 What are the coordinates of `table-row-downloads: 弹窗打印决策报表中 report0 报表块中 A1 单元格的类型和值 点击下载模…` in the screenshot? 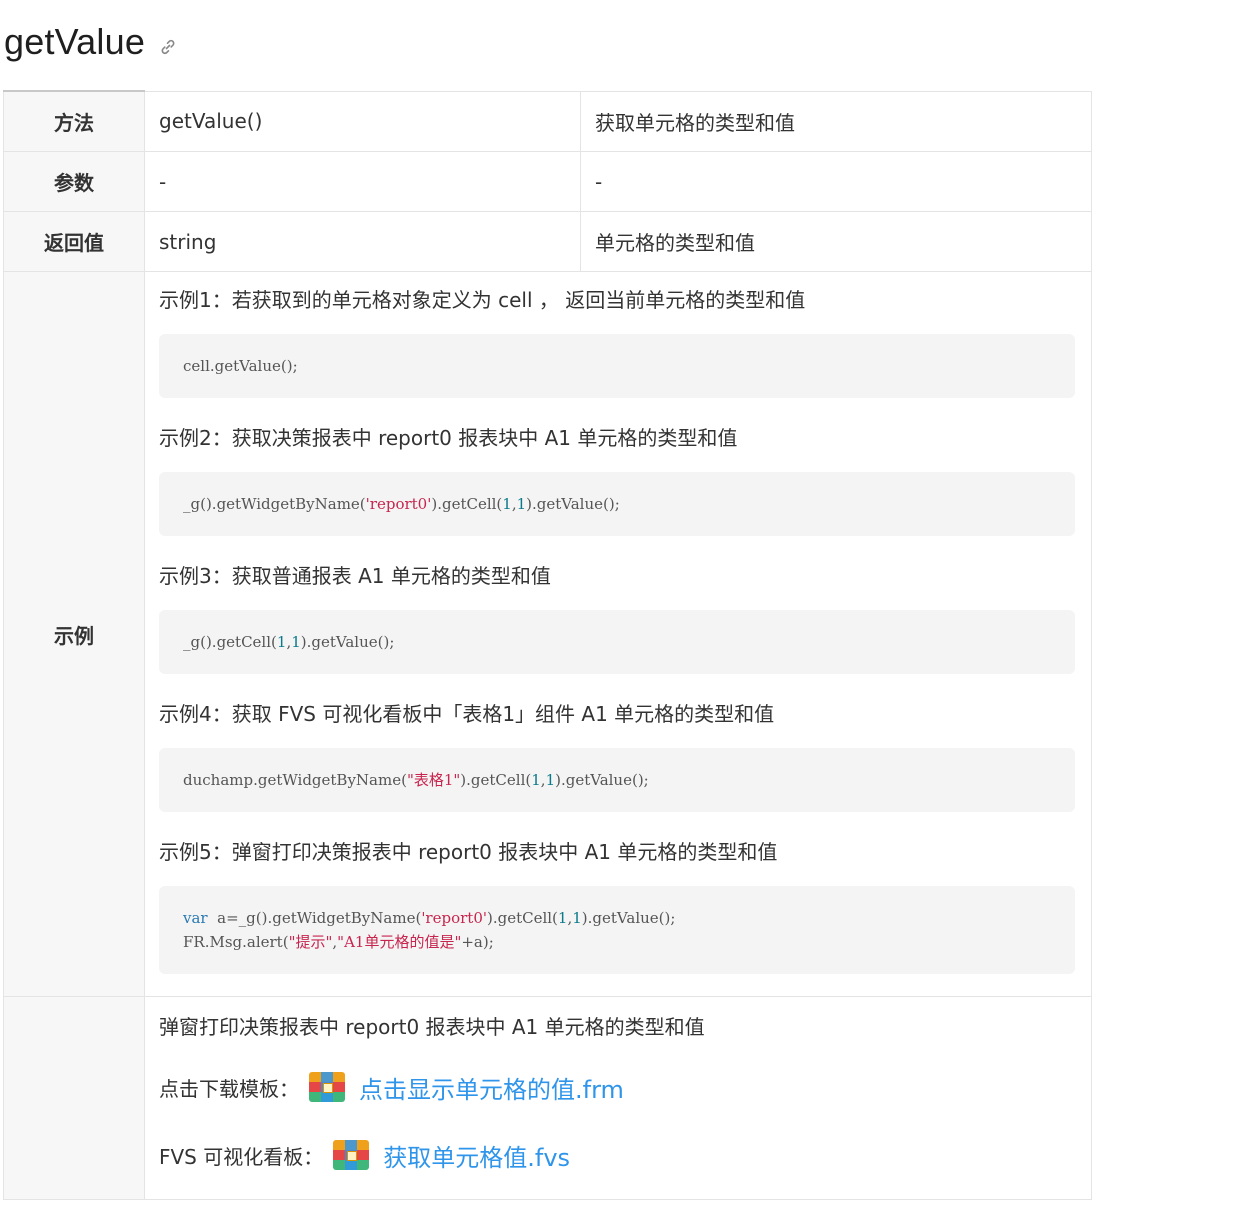 It's located at (547, 1098).